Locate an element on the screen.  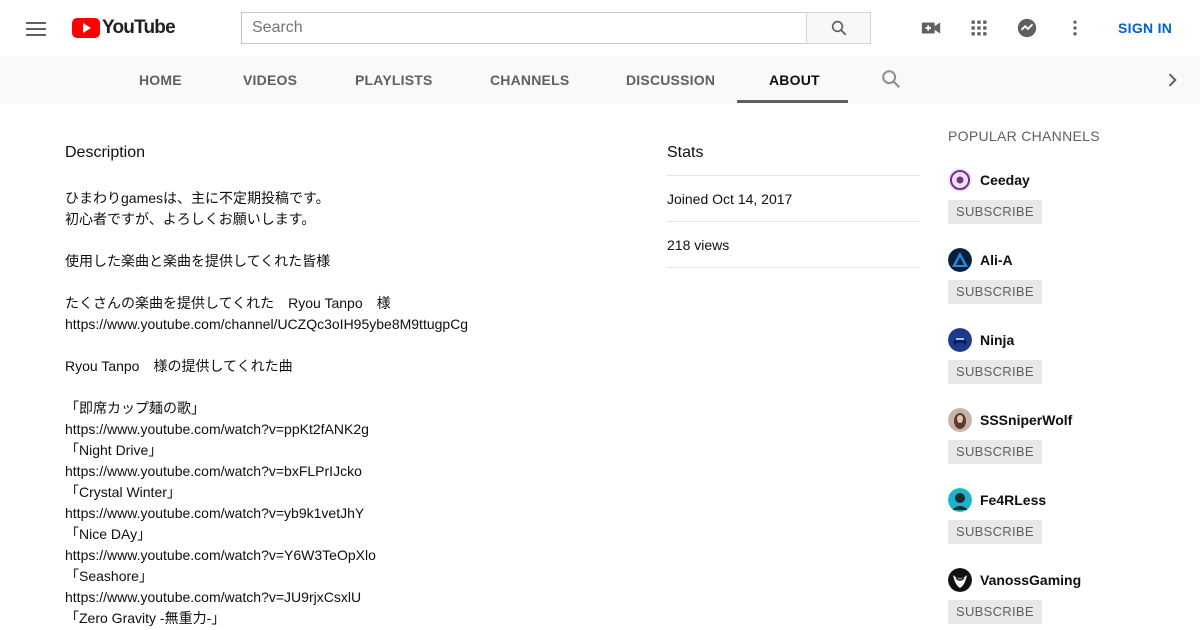
more-vertical-icon is located at coordinates (1075, 28).